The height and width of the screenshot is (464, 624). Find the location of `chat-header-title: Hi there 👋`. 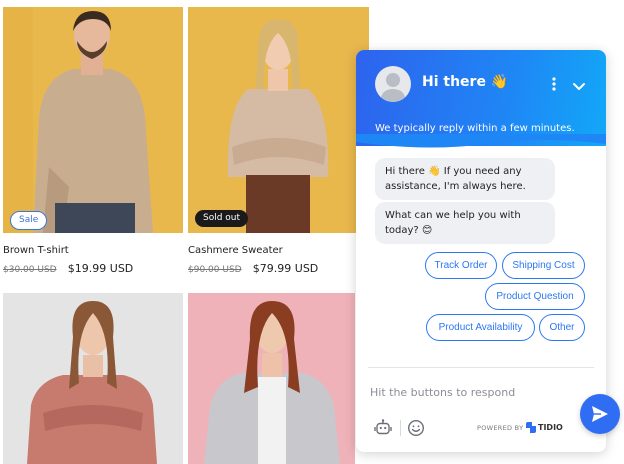

chat-header-title: Hi there 👋 is located at coordinates (465, 82).